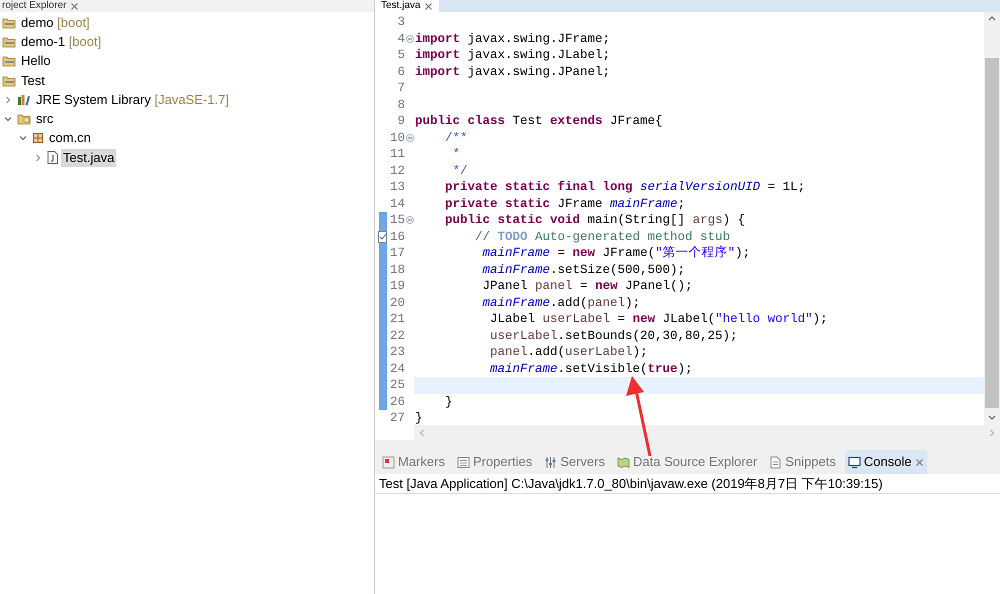 The height and width of the screenshot is (594, 1000). What do you see at coordinates (33, 81) in the screenshot?
I see `tree-item: Test` at bounding box center [33, 81].